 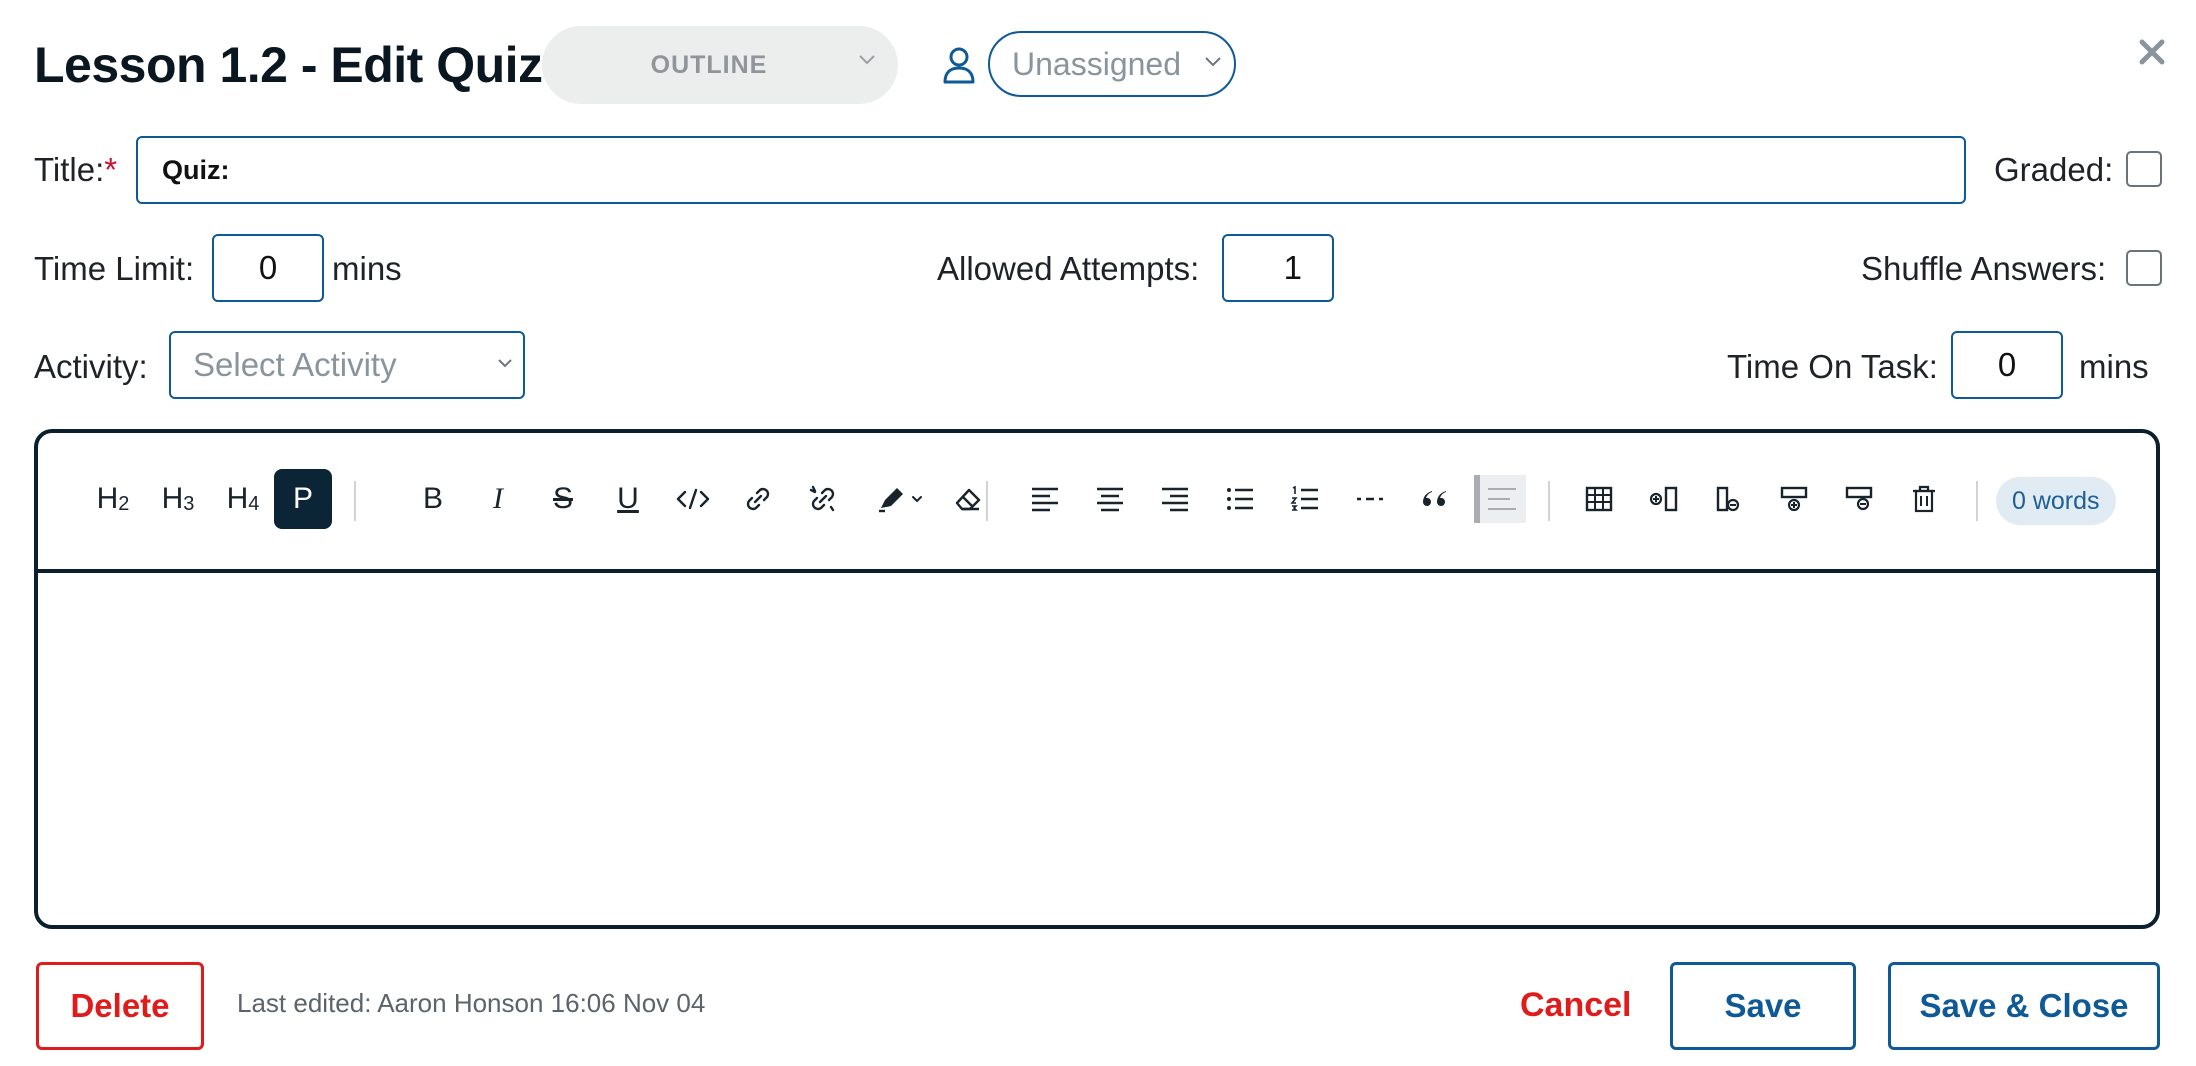 I want to click on heading-2-button: H2, so click(x=113, y=499).